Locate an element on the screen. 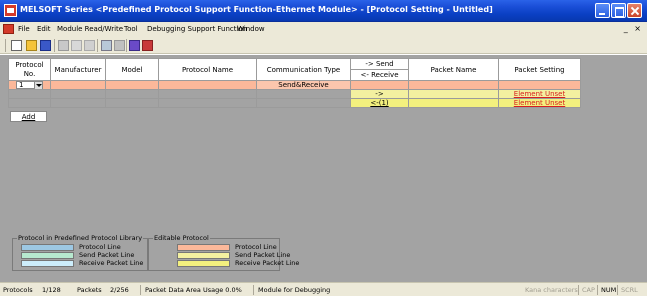  packet-setting-cell is located at coordinates (539, 85).